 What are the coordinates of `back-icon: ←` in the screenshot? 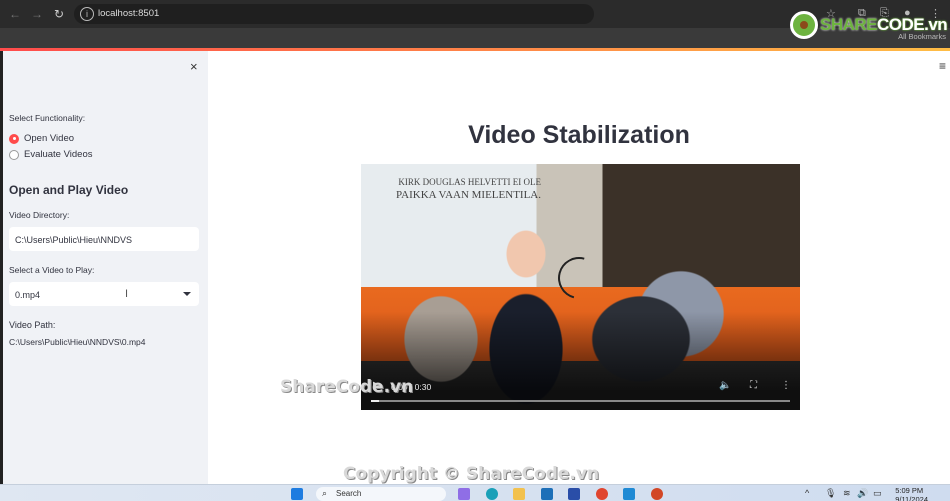 It's located at (15, 14).